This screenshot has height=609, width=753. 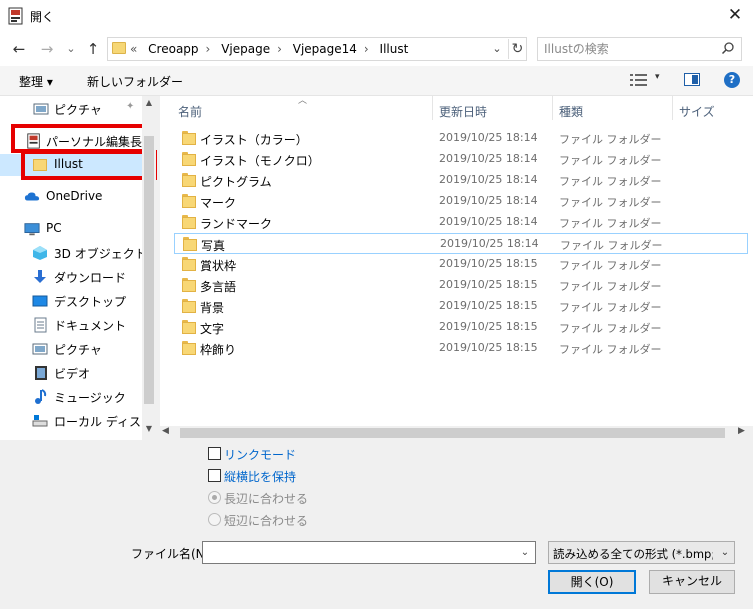 I want to click on file-row: ランドマーク 2019/10/25 18:14 ファイル フォルダー, so click(x=461, y=222).